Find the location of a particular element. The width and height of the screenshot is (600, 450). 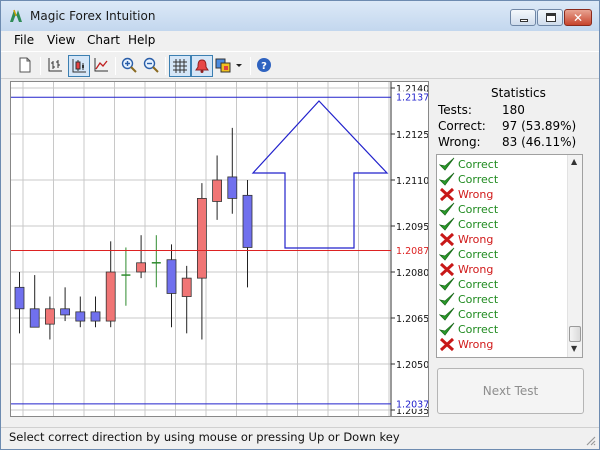

level-label: 1.2137 is located at coordinates (412, 98).